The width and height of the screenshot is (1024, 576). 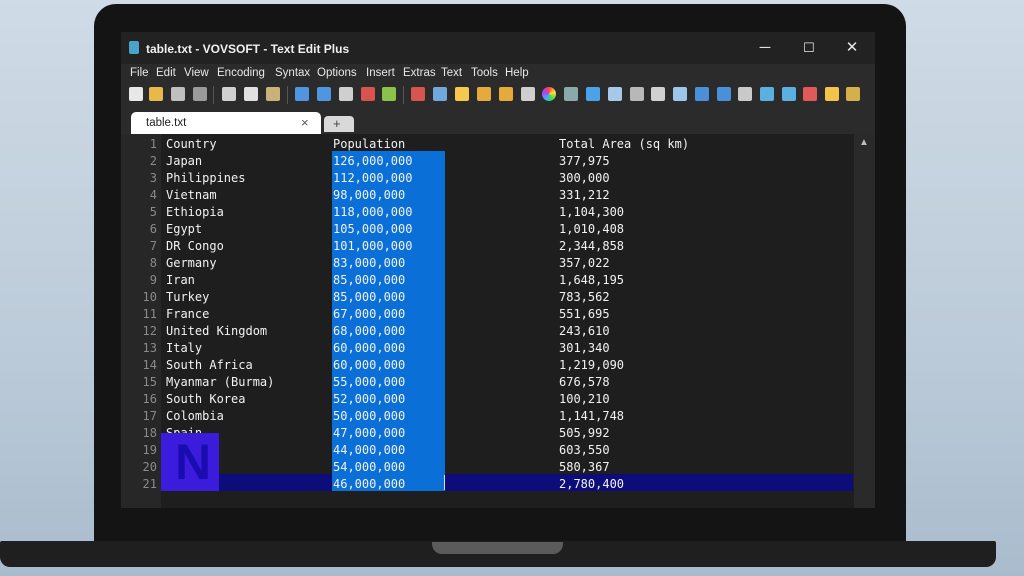 What do you see at coordinates (373, 246) in the screenshot?
I see `cell-population: 101,000,000` at bounding box center [373, 246].